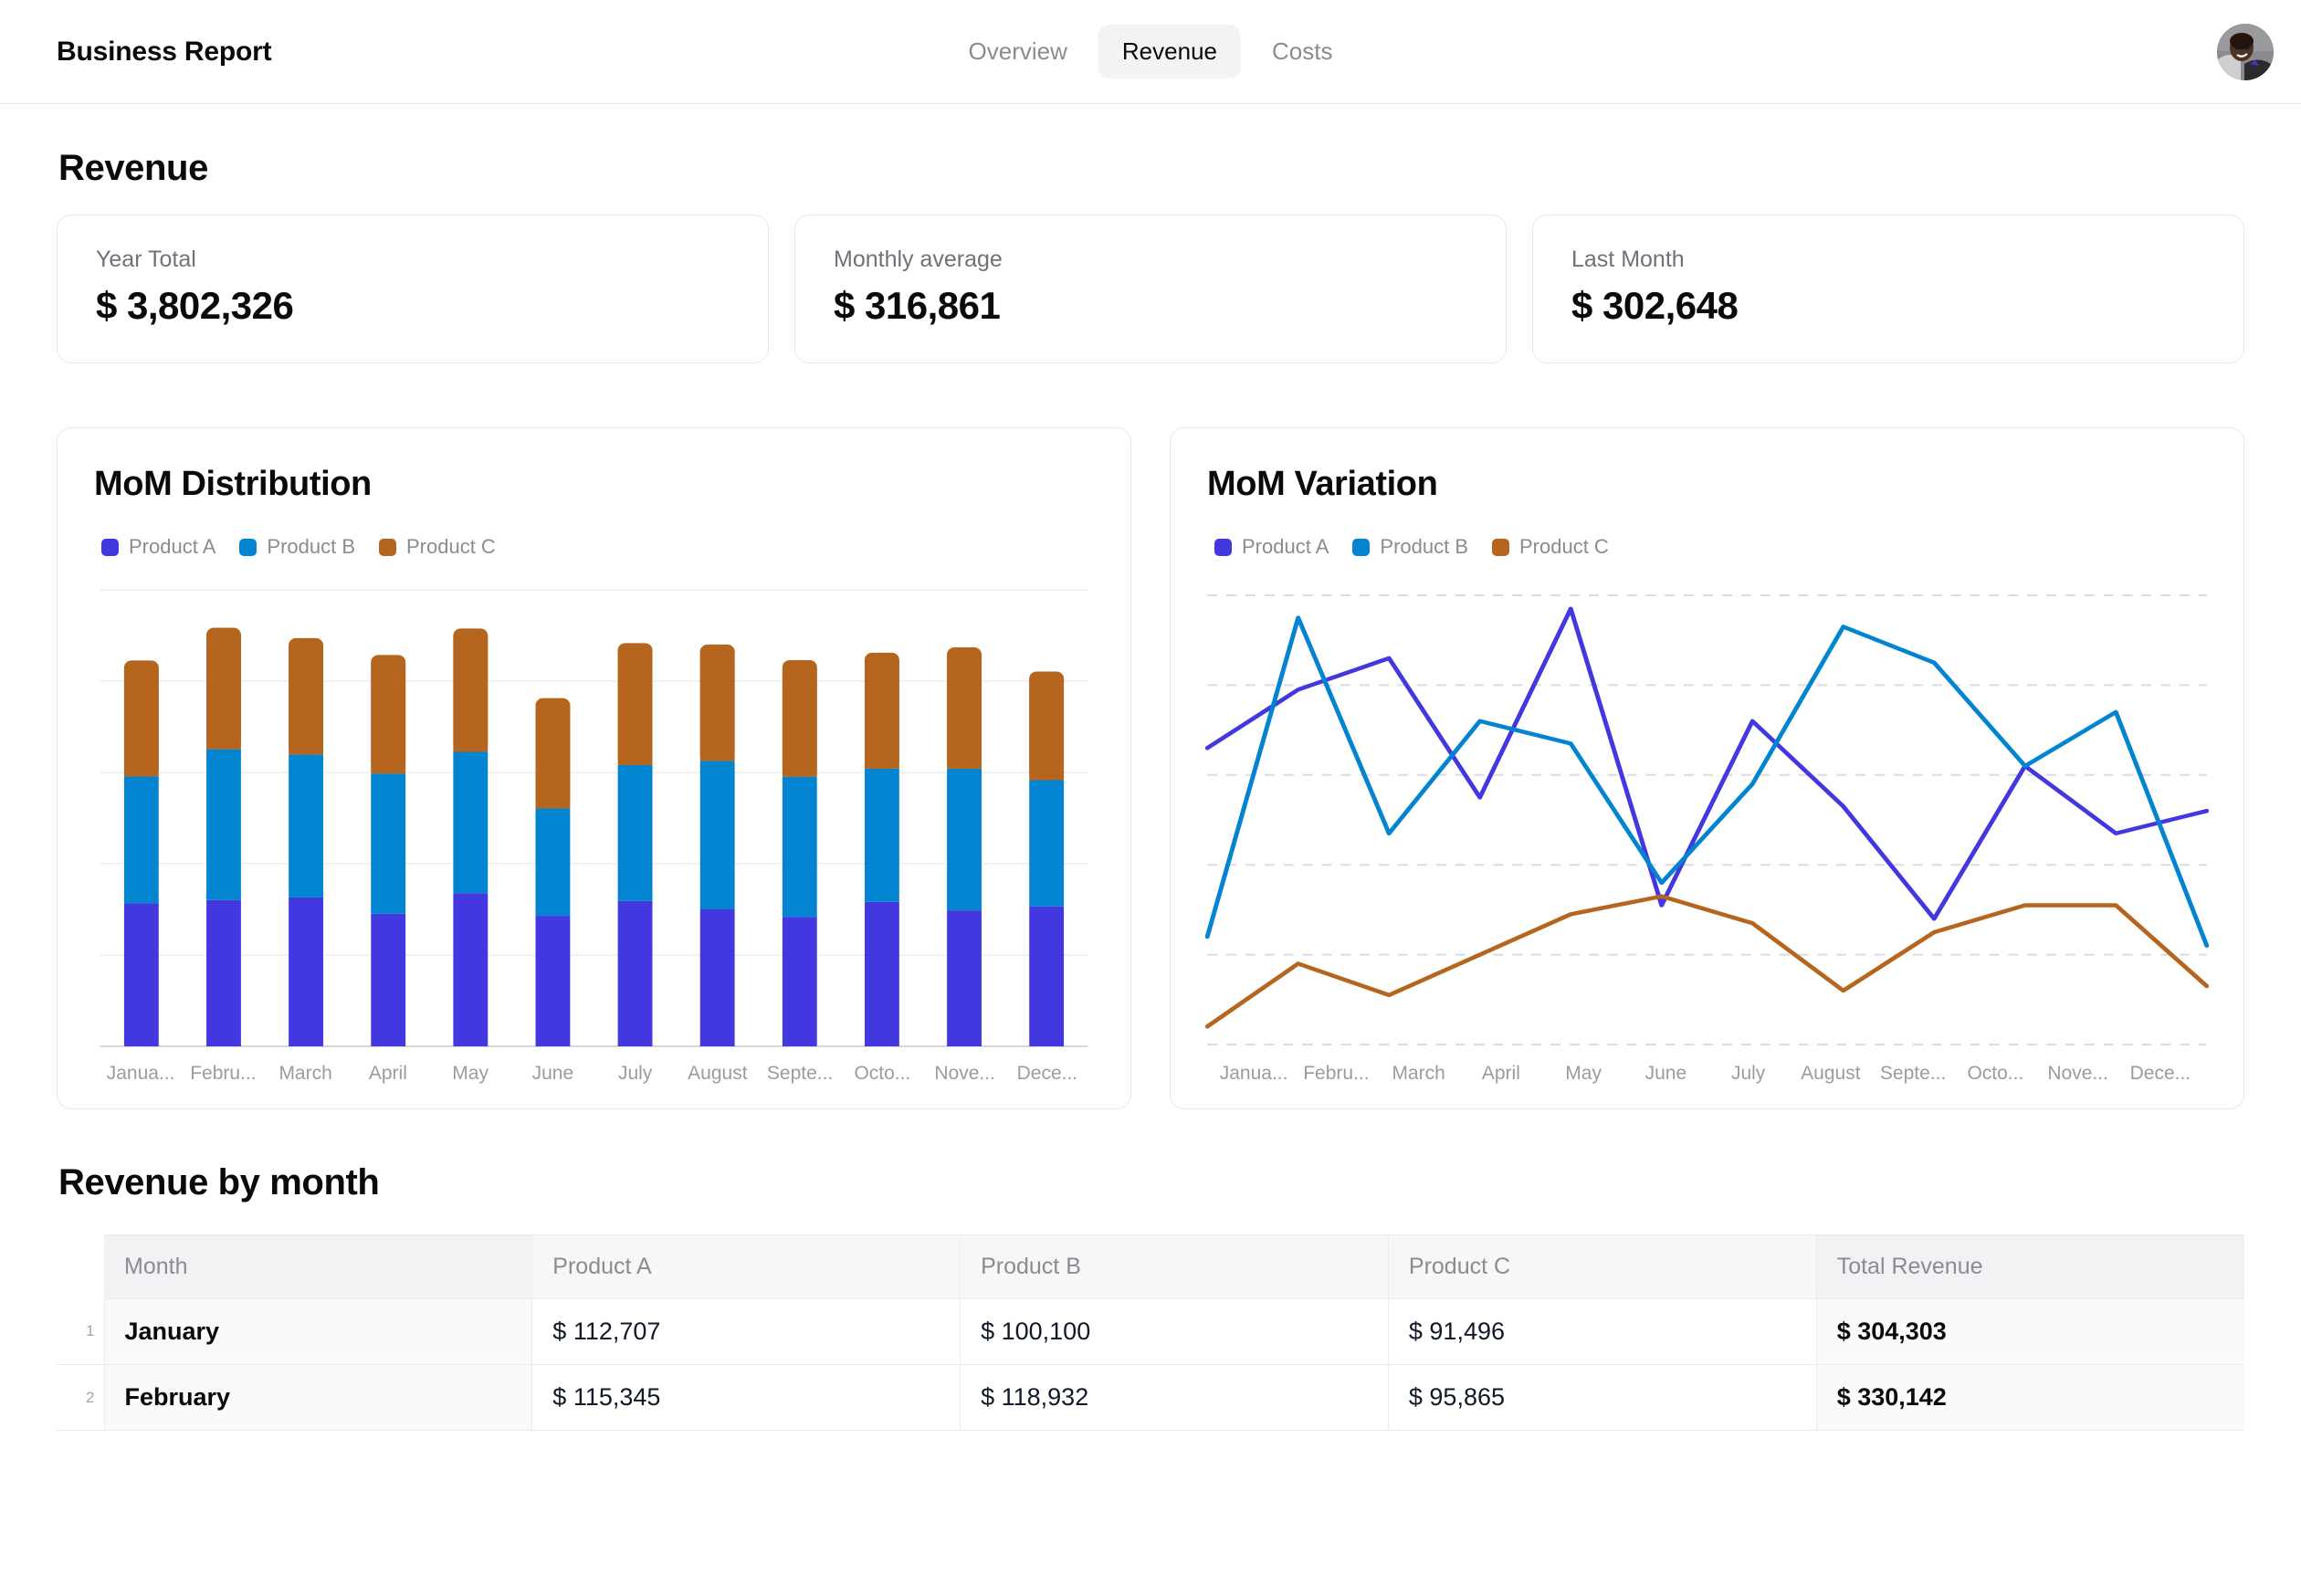  Describe the element at coordinates (81, 1331) in the screenshot. I see `row-number: 1` at that location.